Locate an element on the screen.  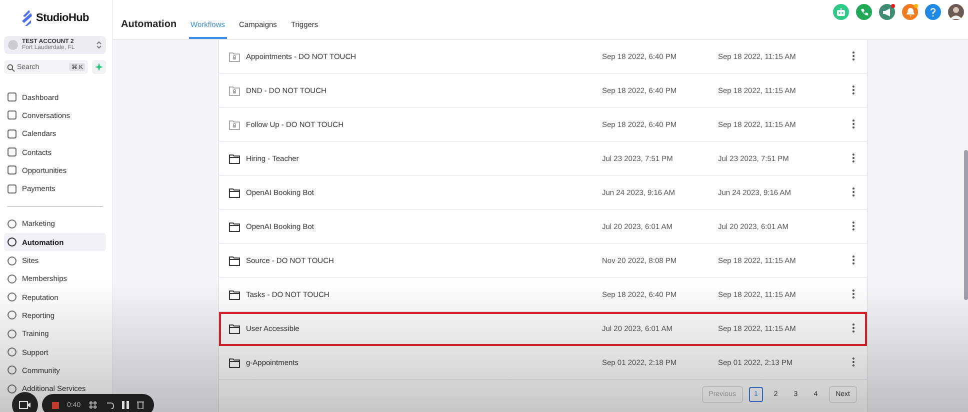
help-icon is located at coordinates (933, 12).